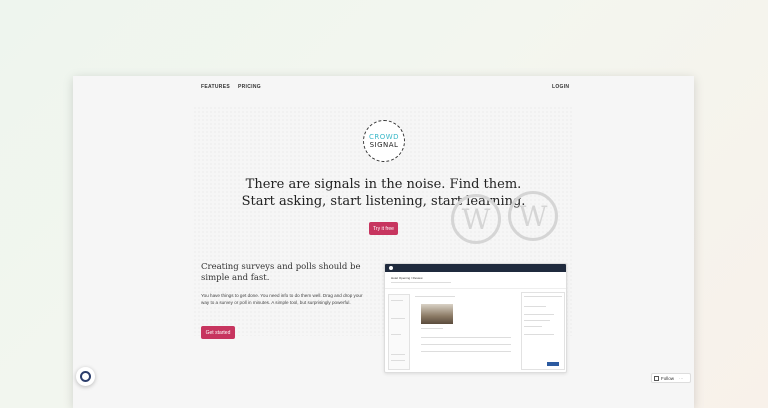 The image size is (768, 408). I want to click on crowdsignal-logo: CROWD SIGNAL, so click(384, 141).